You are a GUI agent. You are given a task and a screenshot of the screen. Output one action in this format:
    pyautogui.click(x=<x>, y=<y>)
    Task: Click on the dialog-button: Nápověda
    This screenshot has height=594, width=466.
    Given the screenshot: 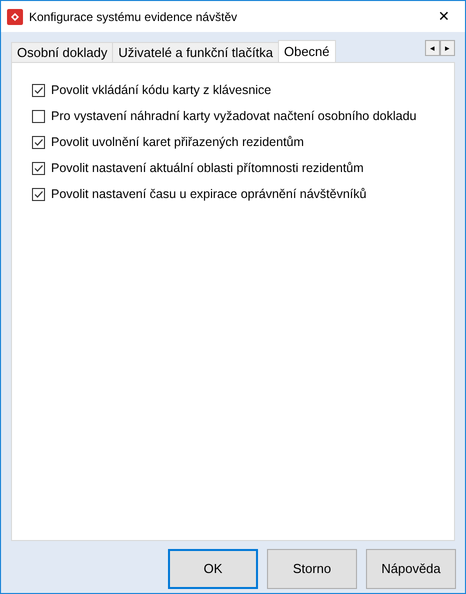 What is the action you would take?
    pyautogui.click(x=411, y=569)
    